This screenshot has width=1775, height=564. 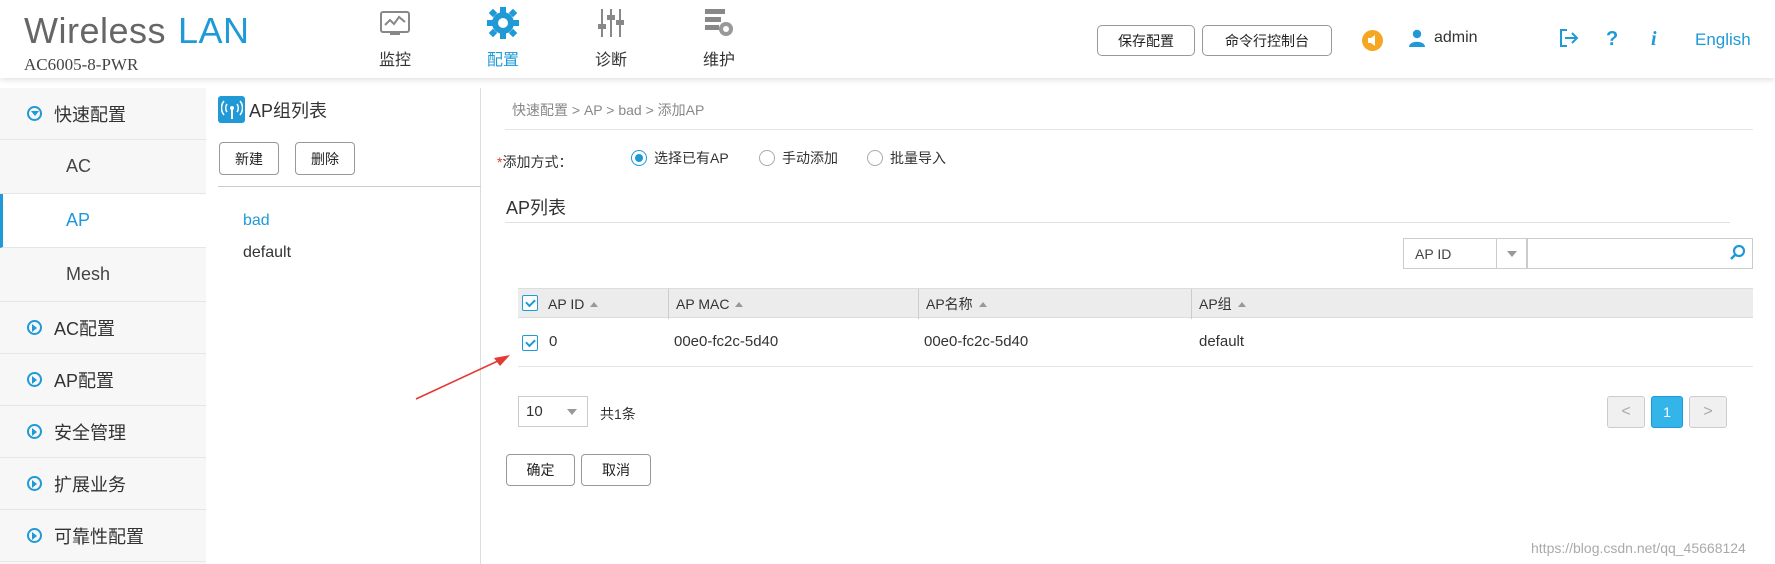 What do you see at coordinates (1626, 412) in the screenshot?
I see `prev-page-button: <` at bounding box center [1626, 412].